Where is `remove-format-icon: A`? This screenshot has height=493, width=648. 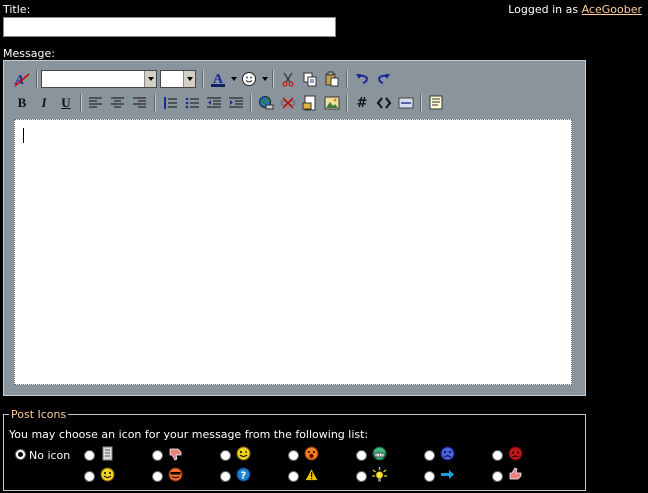 remove-format-icon: A is located at coordinates (22, 80).